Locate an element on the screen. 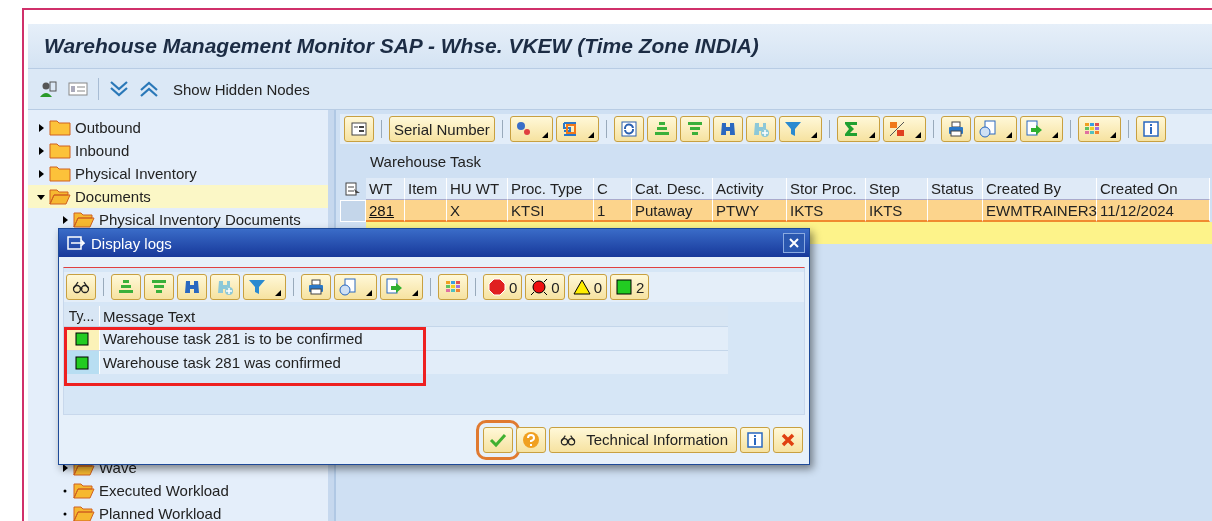 The image size is (1212, 521). task-link: 281 is located at coordinates (385, 211).